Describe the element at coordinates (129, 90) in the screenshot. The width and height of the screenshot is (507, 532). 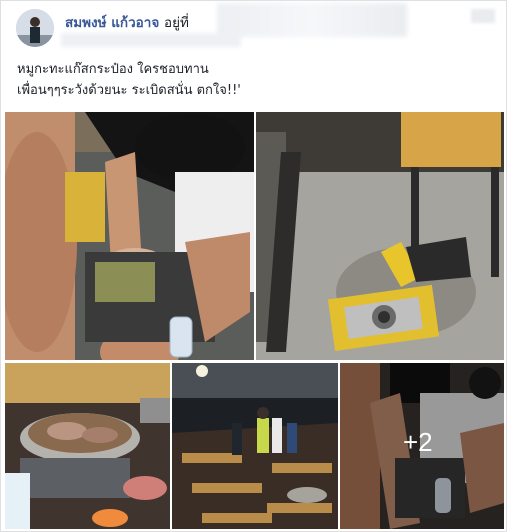
I see `caption-line: เพื่อนๆๆระวังด้วยนะ ระเบิดสนั่น ตกใจ!!'` at that location.